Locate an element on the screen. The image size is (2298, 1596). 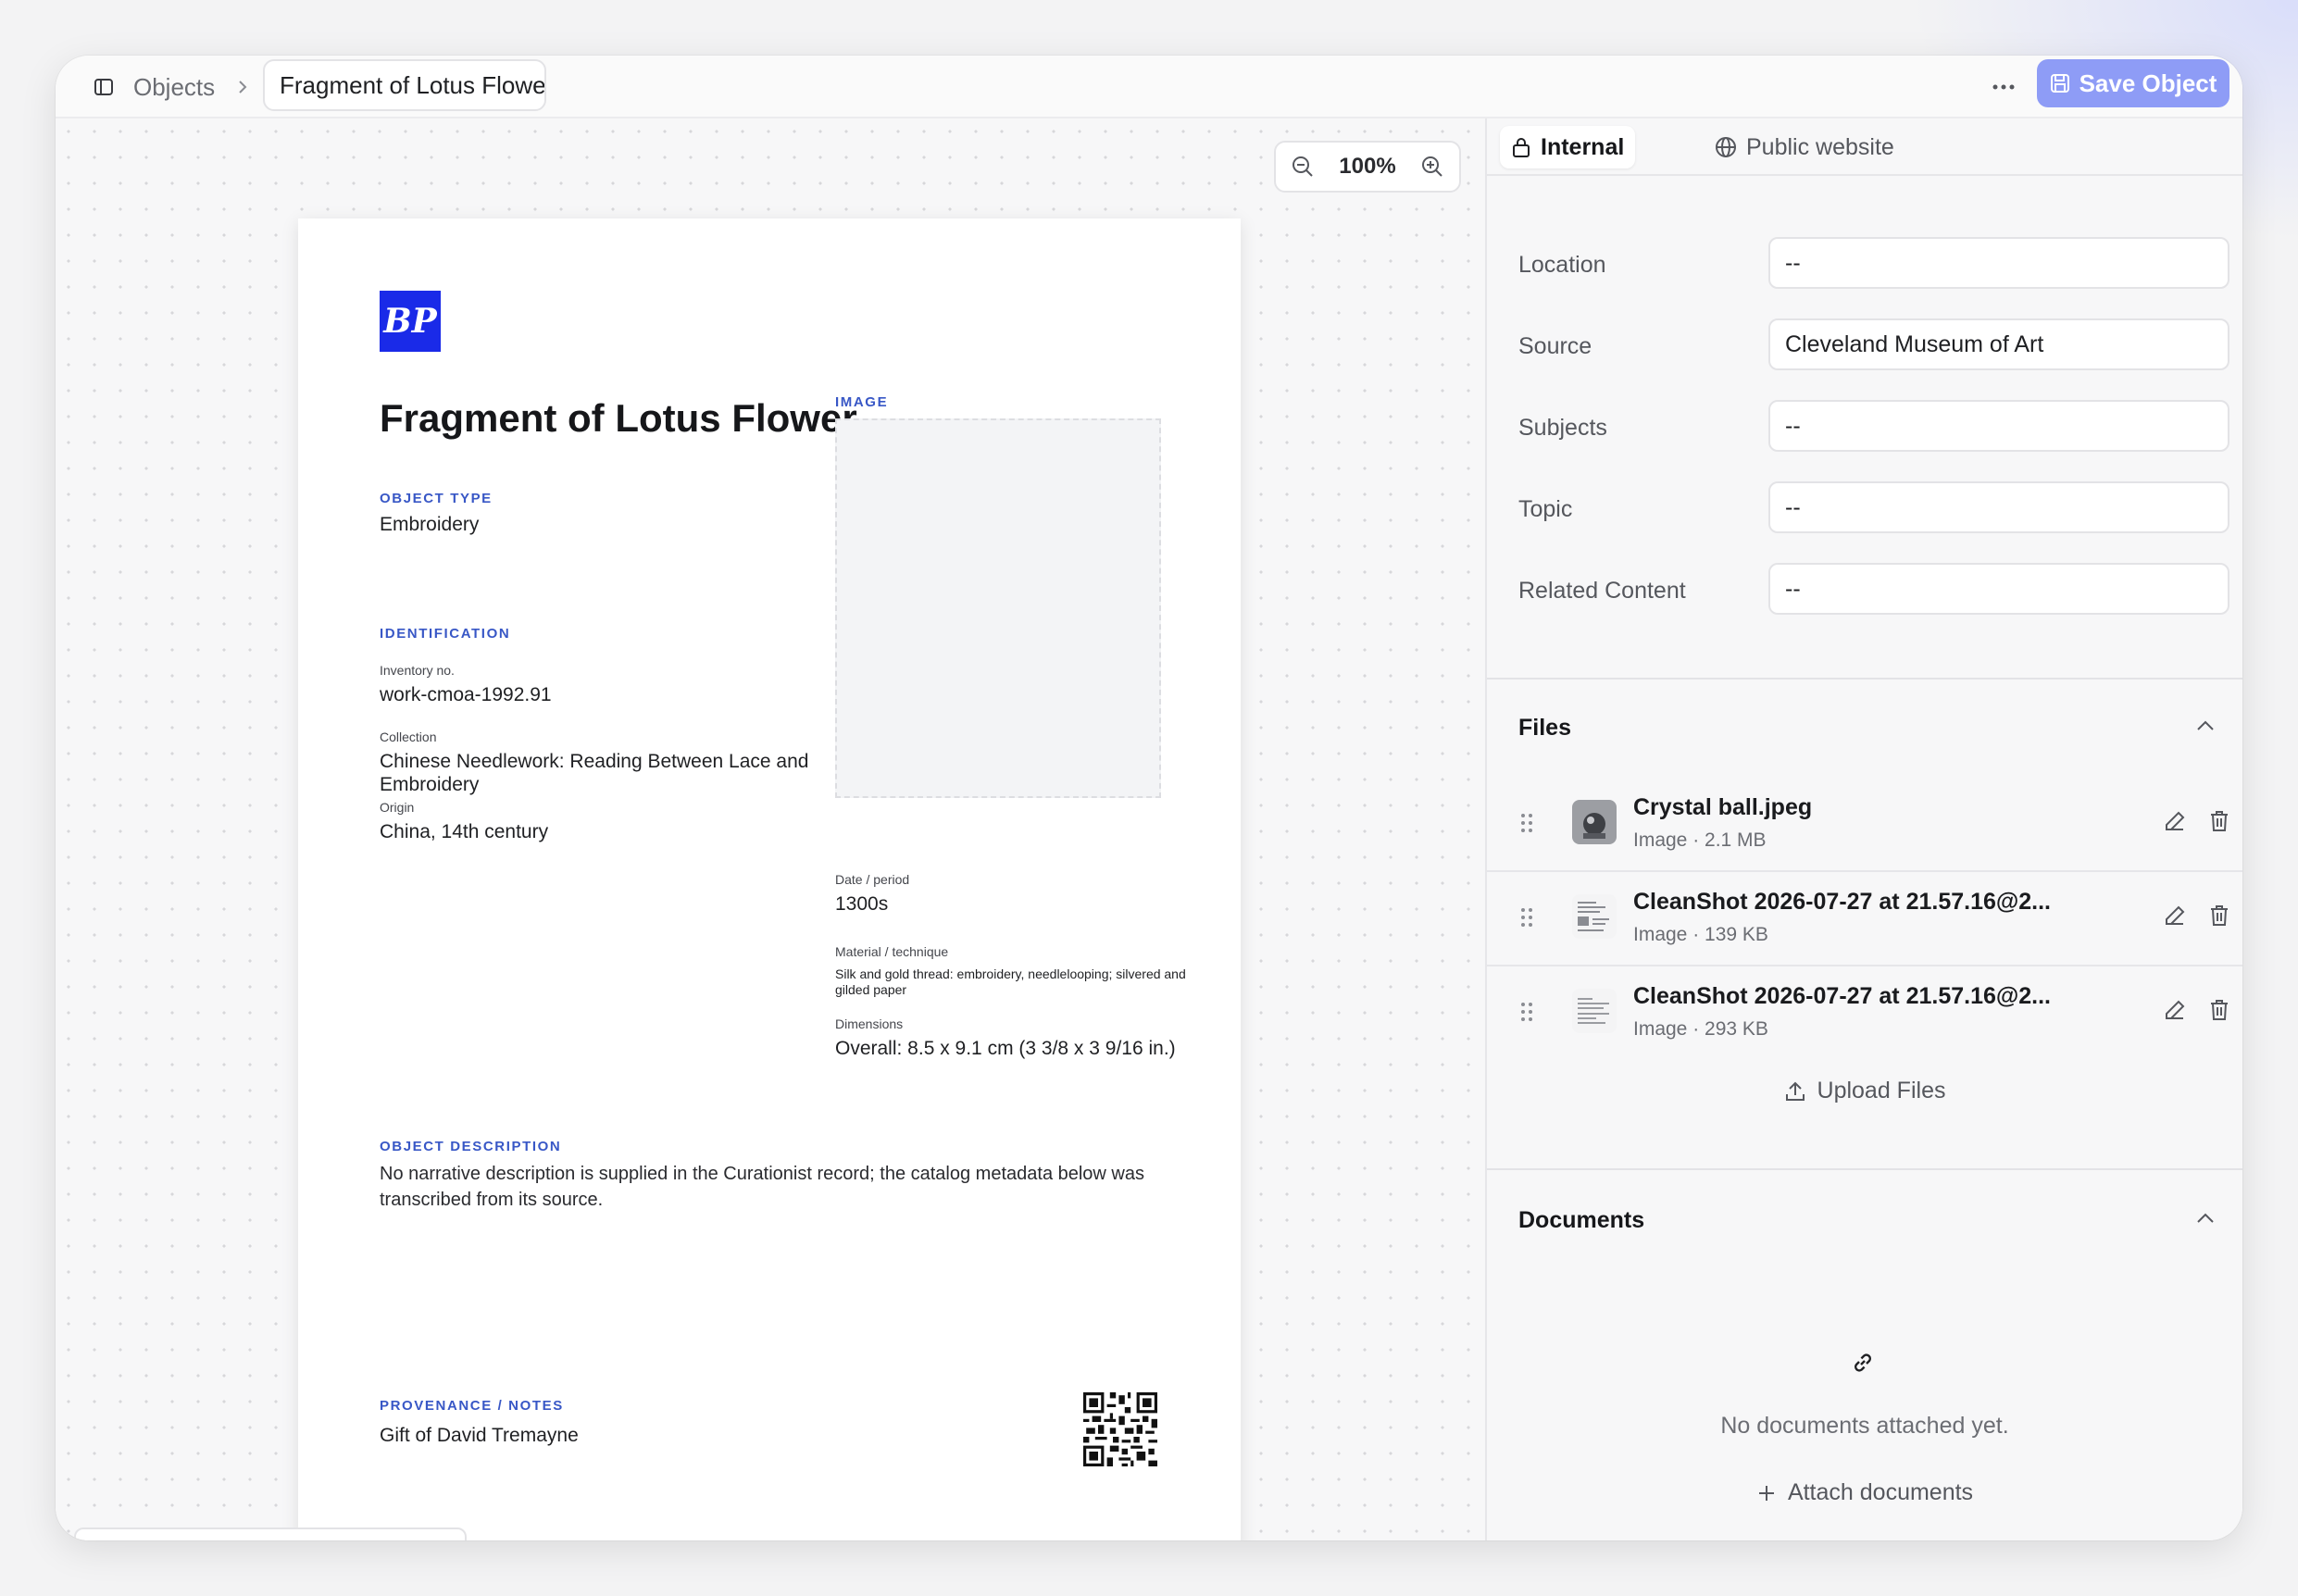
related-content-input: -- is located at coordinates (1999, 589).